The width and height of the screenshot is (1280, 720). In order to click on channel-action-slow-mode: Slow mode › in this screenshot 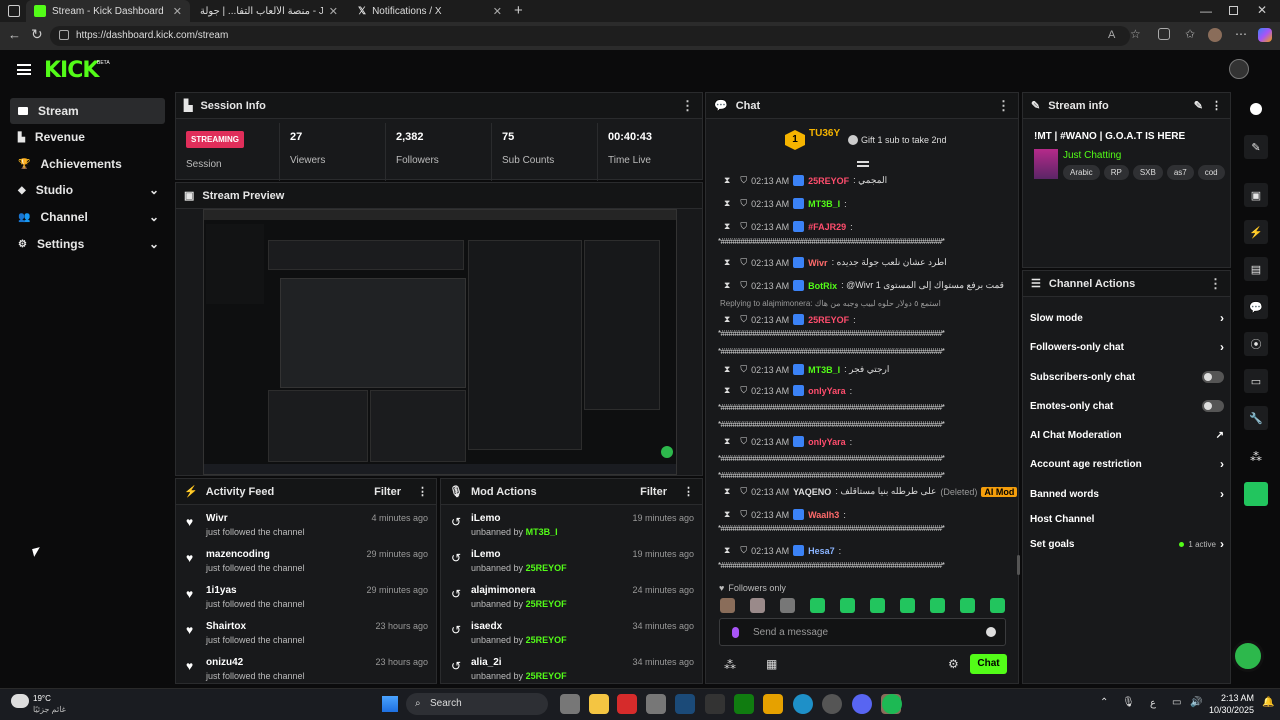, I will do `click(1127, 318)`.